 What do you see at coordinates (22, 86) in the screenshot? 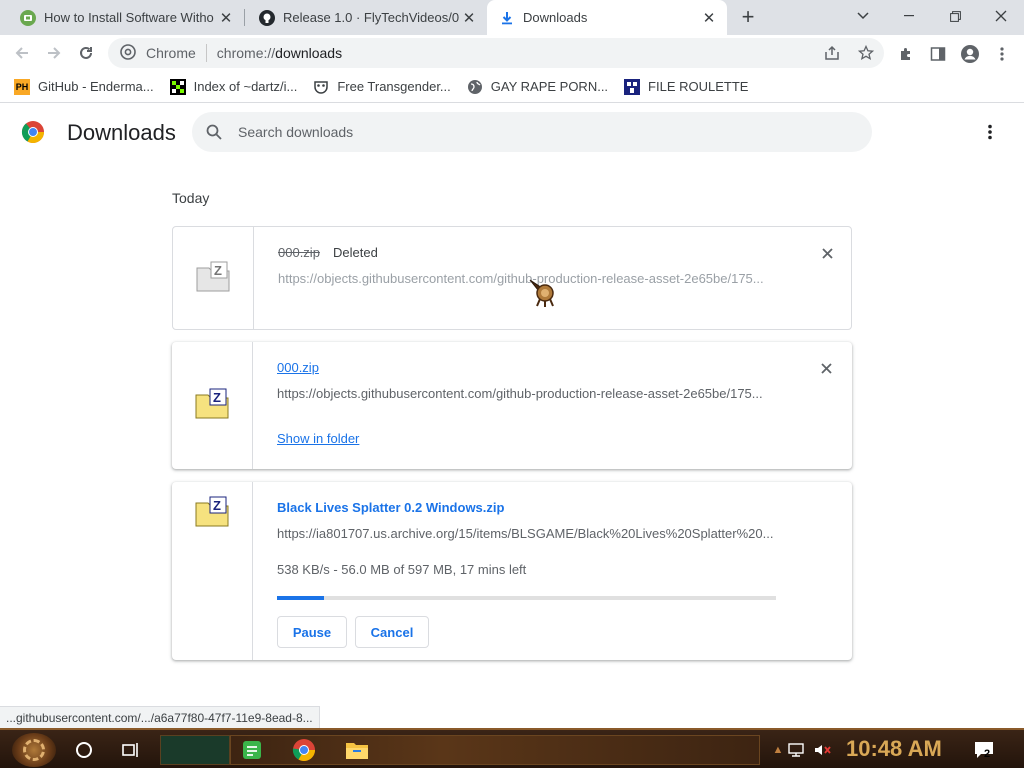
I see `ph-icon: PH` at bounding box center [22, 86].